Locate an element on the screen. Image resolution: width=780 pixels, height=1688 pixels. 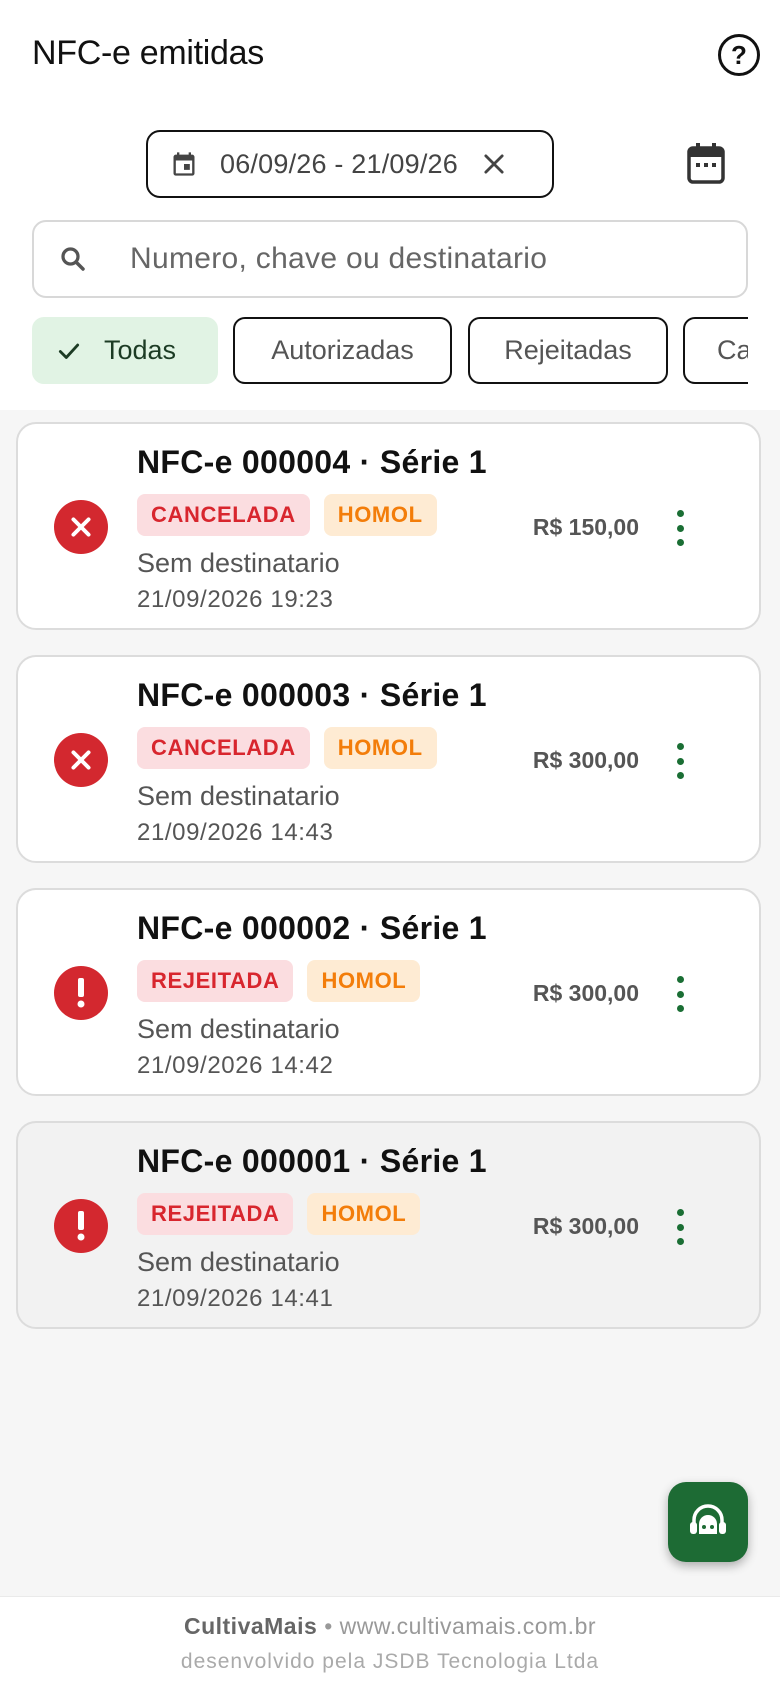
date-range-field: 06/09/26 - 21/09/26 is located at coordinates (350, 164).